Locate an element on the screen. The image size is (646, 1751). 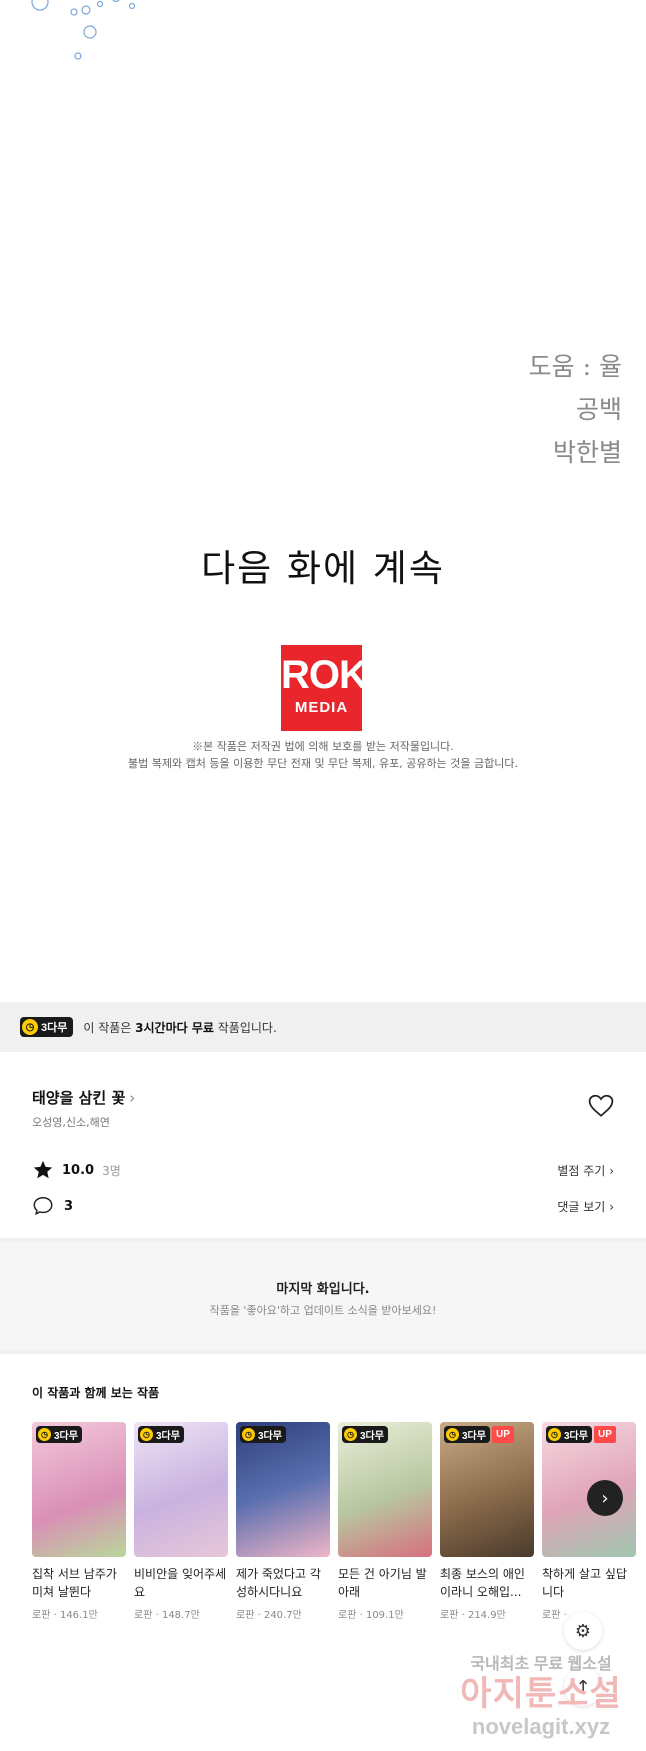
last-episode-notice: 마지막 화입니다. 작품을 '좋아요'하고 업데이트 소식을 받아보세요! is located at coordinates (323, 1296).